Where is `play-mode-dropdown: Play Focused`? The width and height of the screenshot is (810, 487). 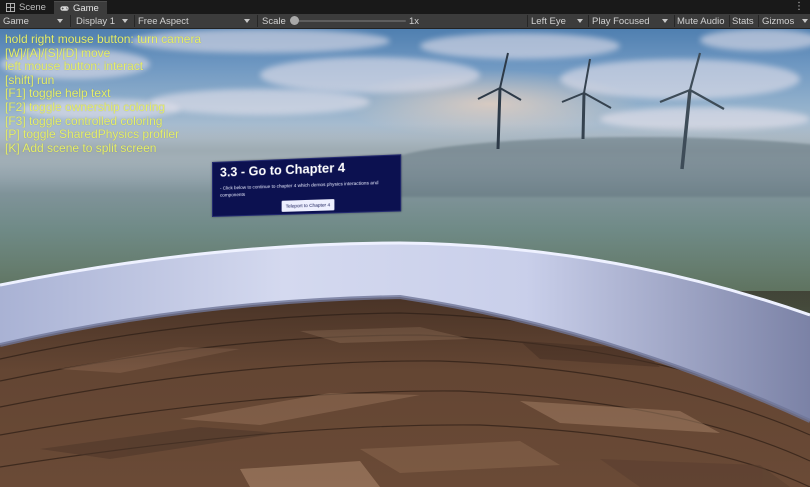 play-mode-dropdown: Play Focused is located at coordinates (632, 21).